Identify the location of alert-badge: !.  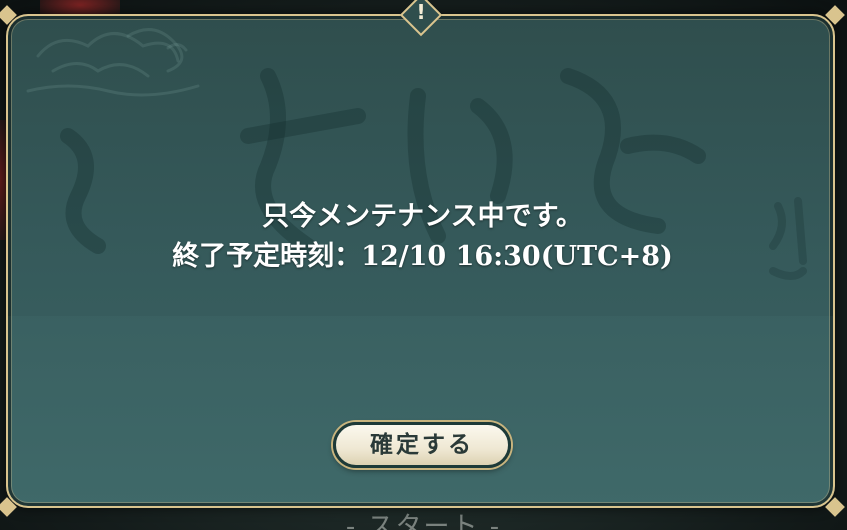
(421, 18).